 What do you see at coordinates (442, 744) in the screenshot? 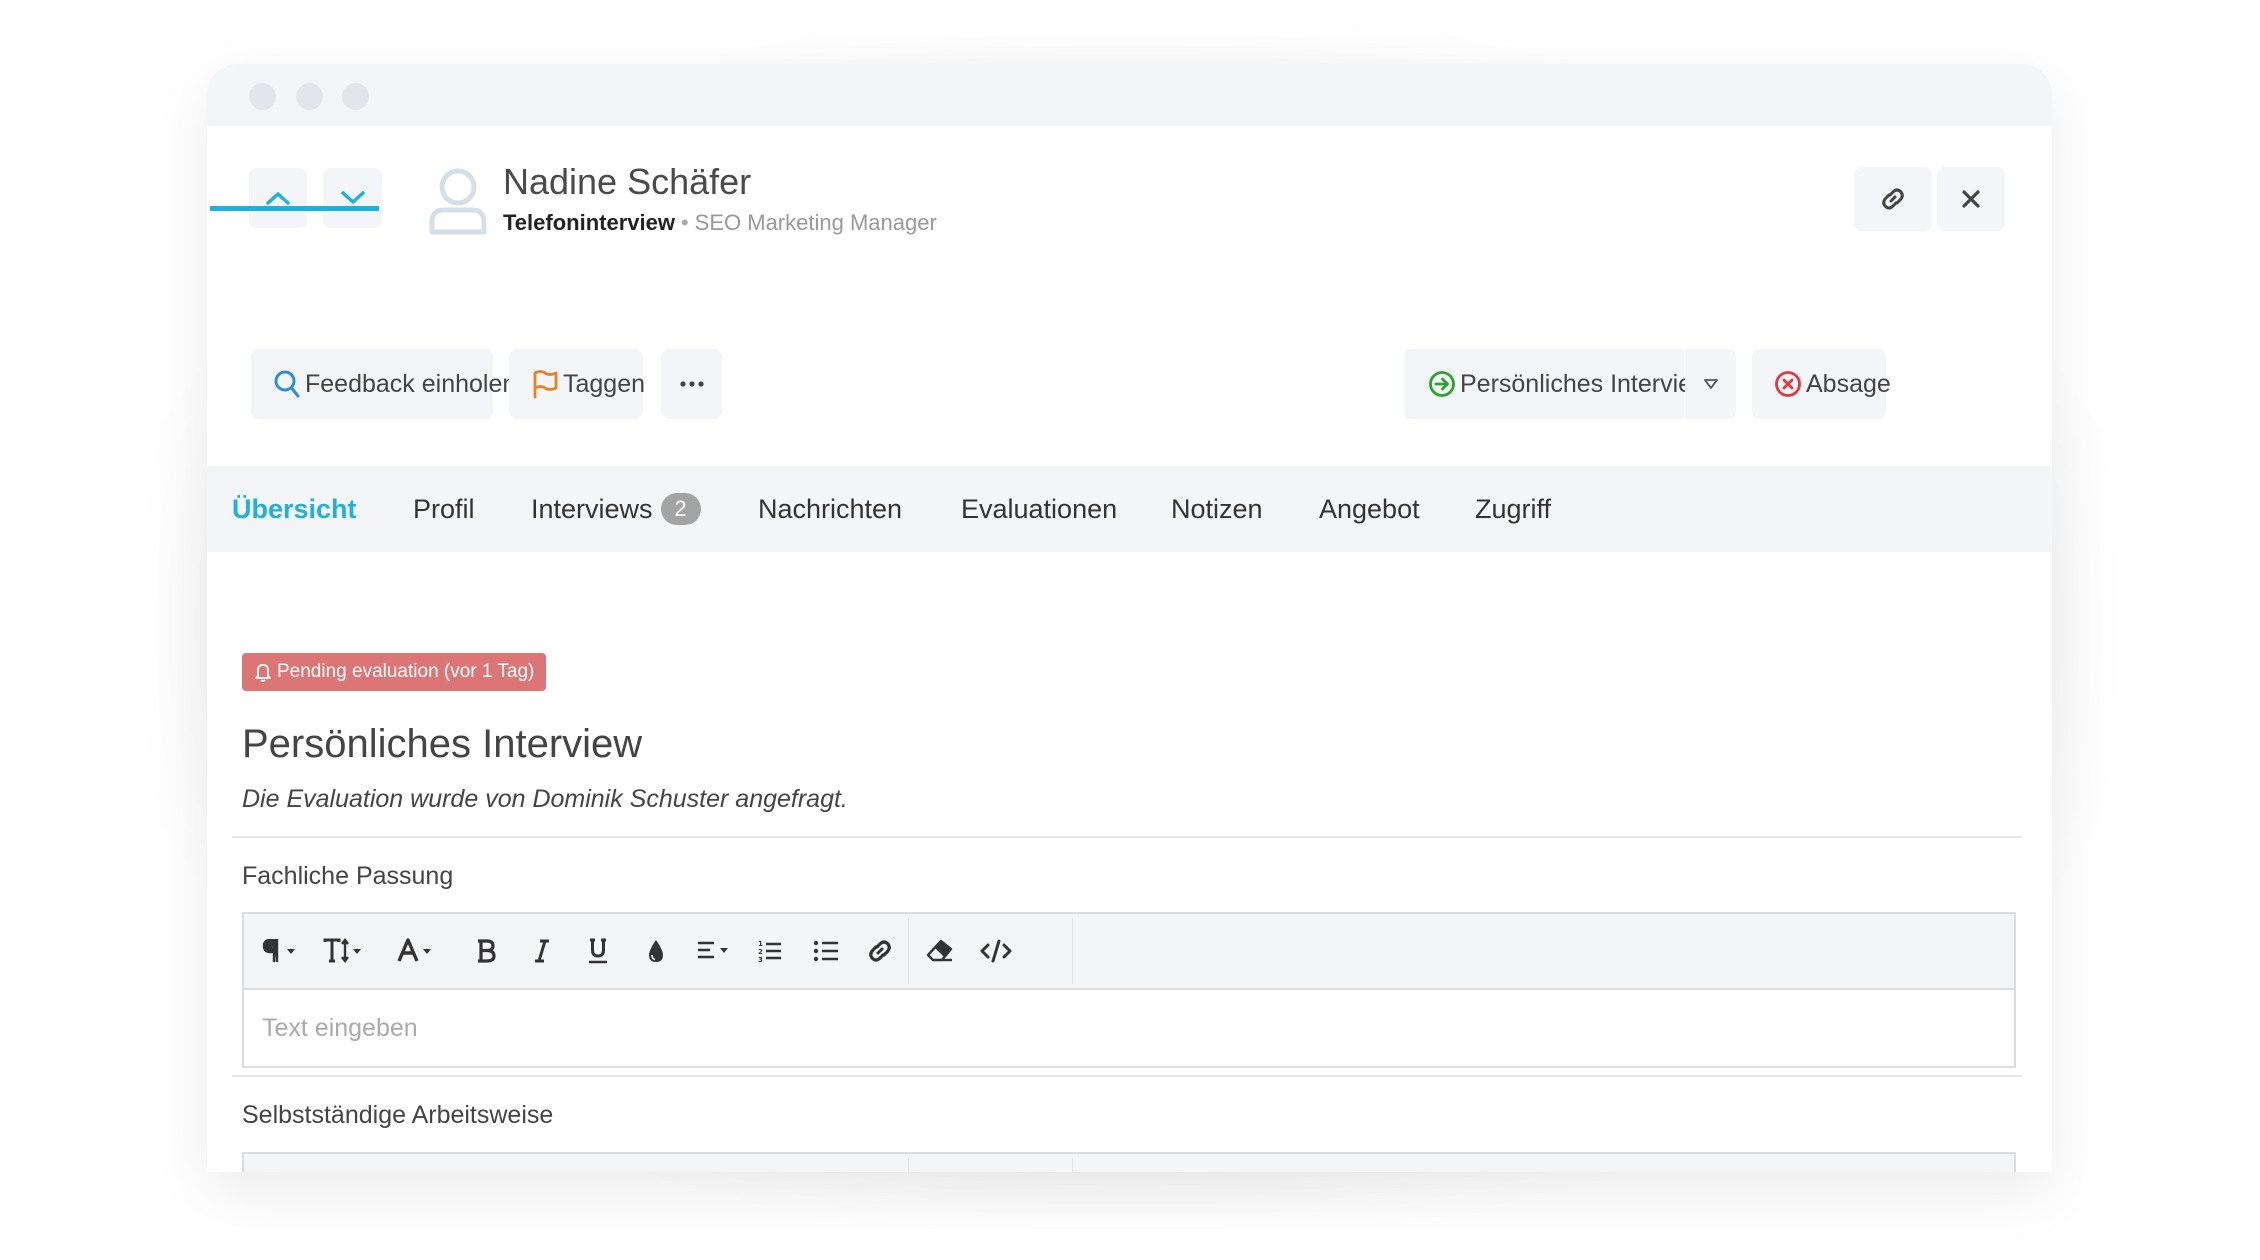
I see `evaluation-title: Persönliches Interview` at bounding box center [442, 744].